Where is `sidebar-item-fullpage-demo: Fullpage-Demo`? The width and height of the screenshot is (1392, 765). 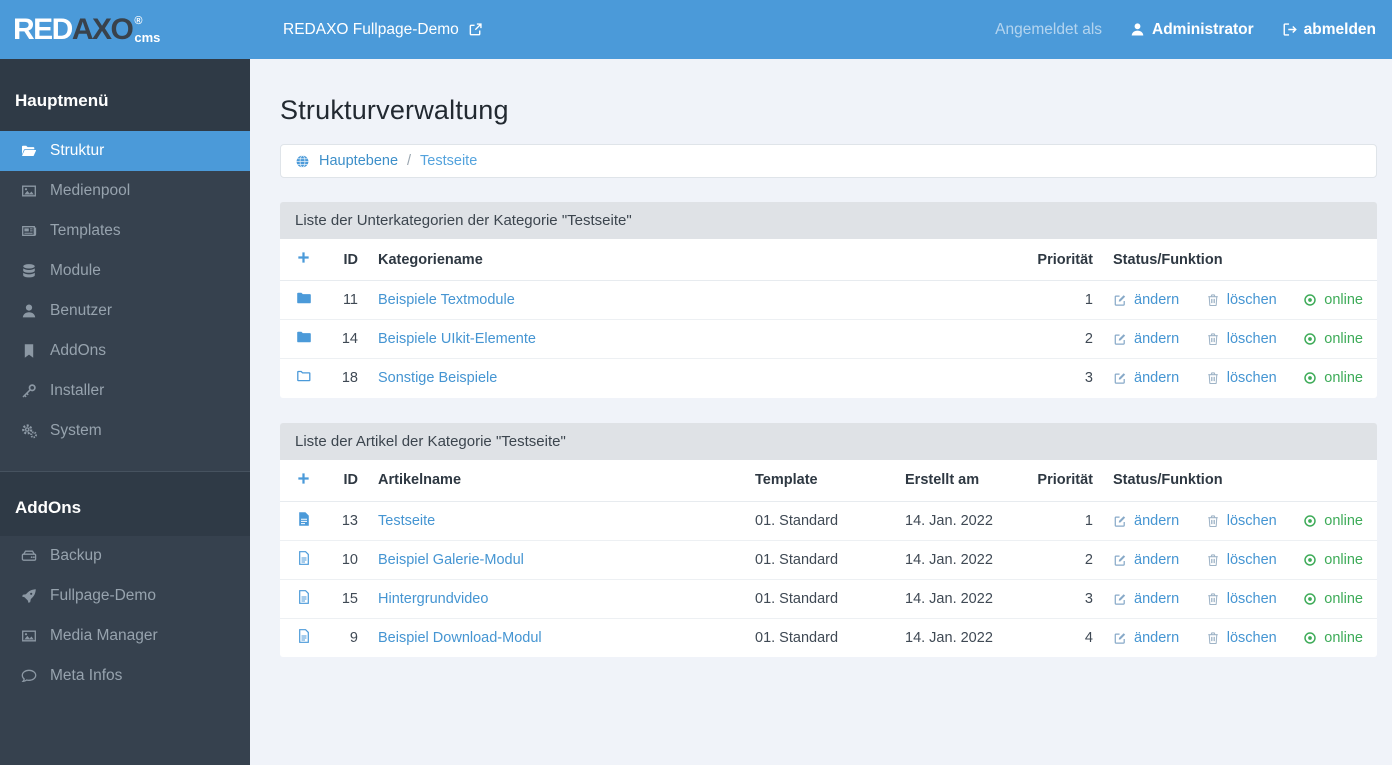
sidebar-item-fullpage-demo: Fullpage-Demo is located at coordinates (125, 596).